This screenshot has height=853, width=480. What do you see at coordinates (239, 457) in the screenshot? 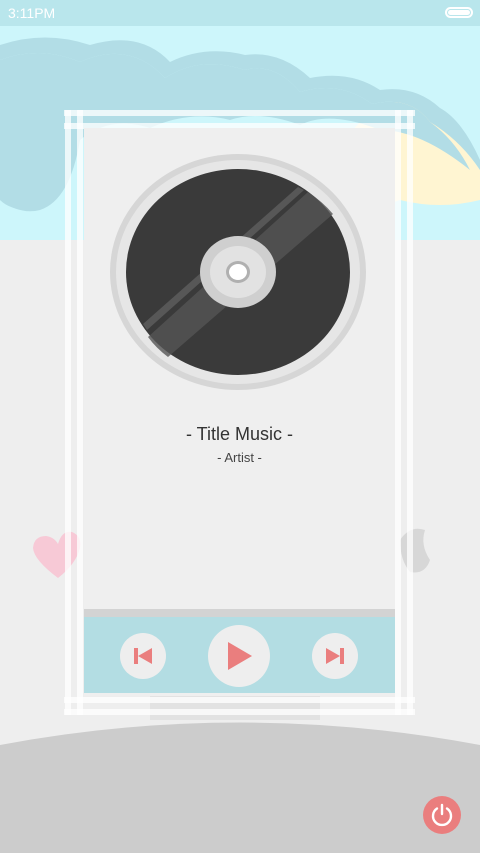
I see `song-artist: - Artist -` at bounding box center [239, 457].